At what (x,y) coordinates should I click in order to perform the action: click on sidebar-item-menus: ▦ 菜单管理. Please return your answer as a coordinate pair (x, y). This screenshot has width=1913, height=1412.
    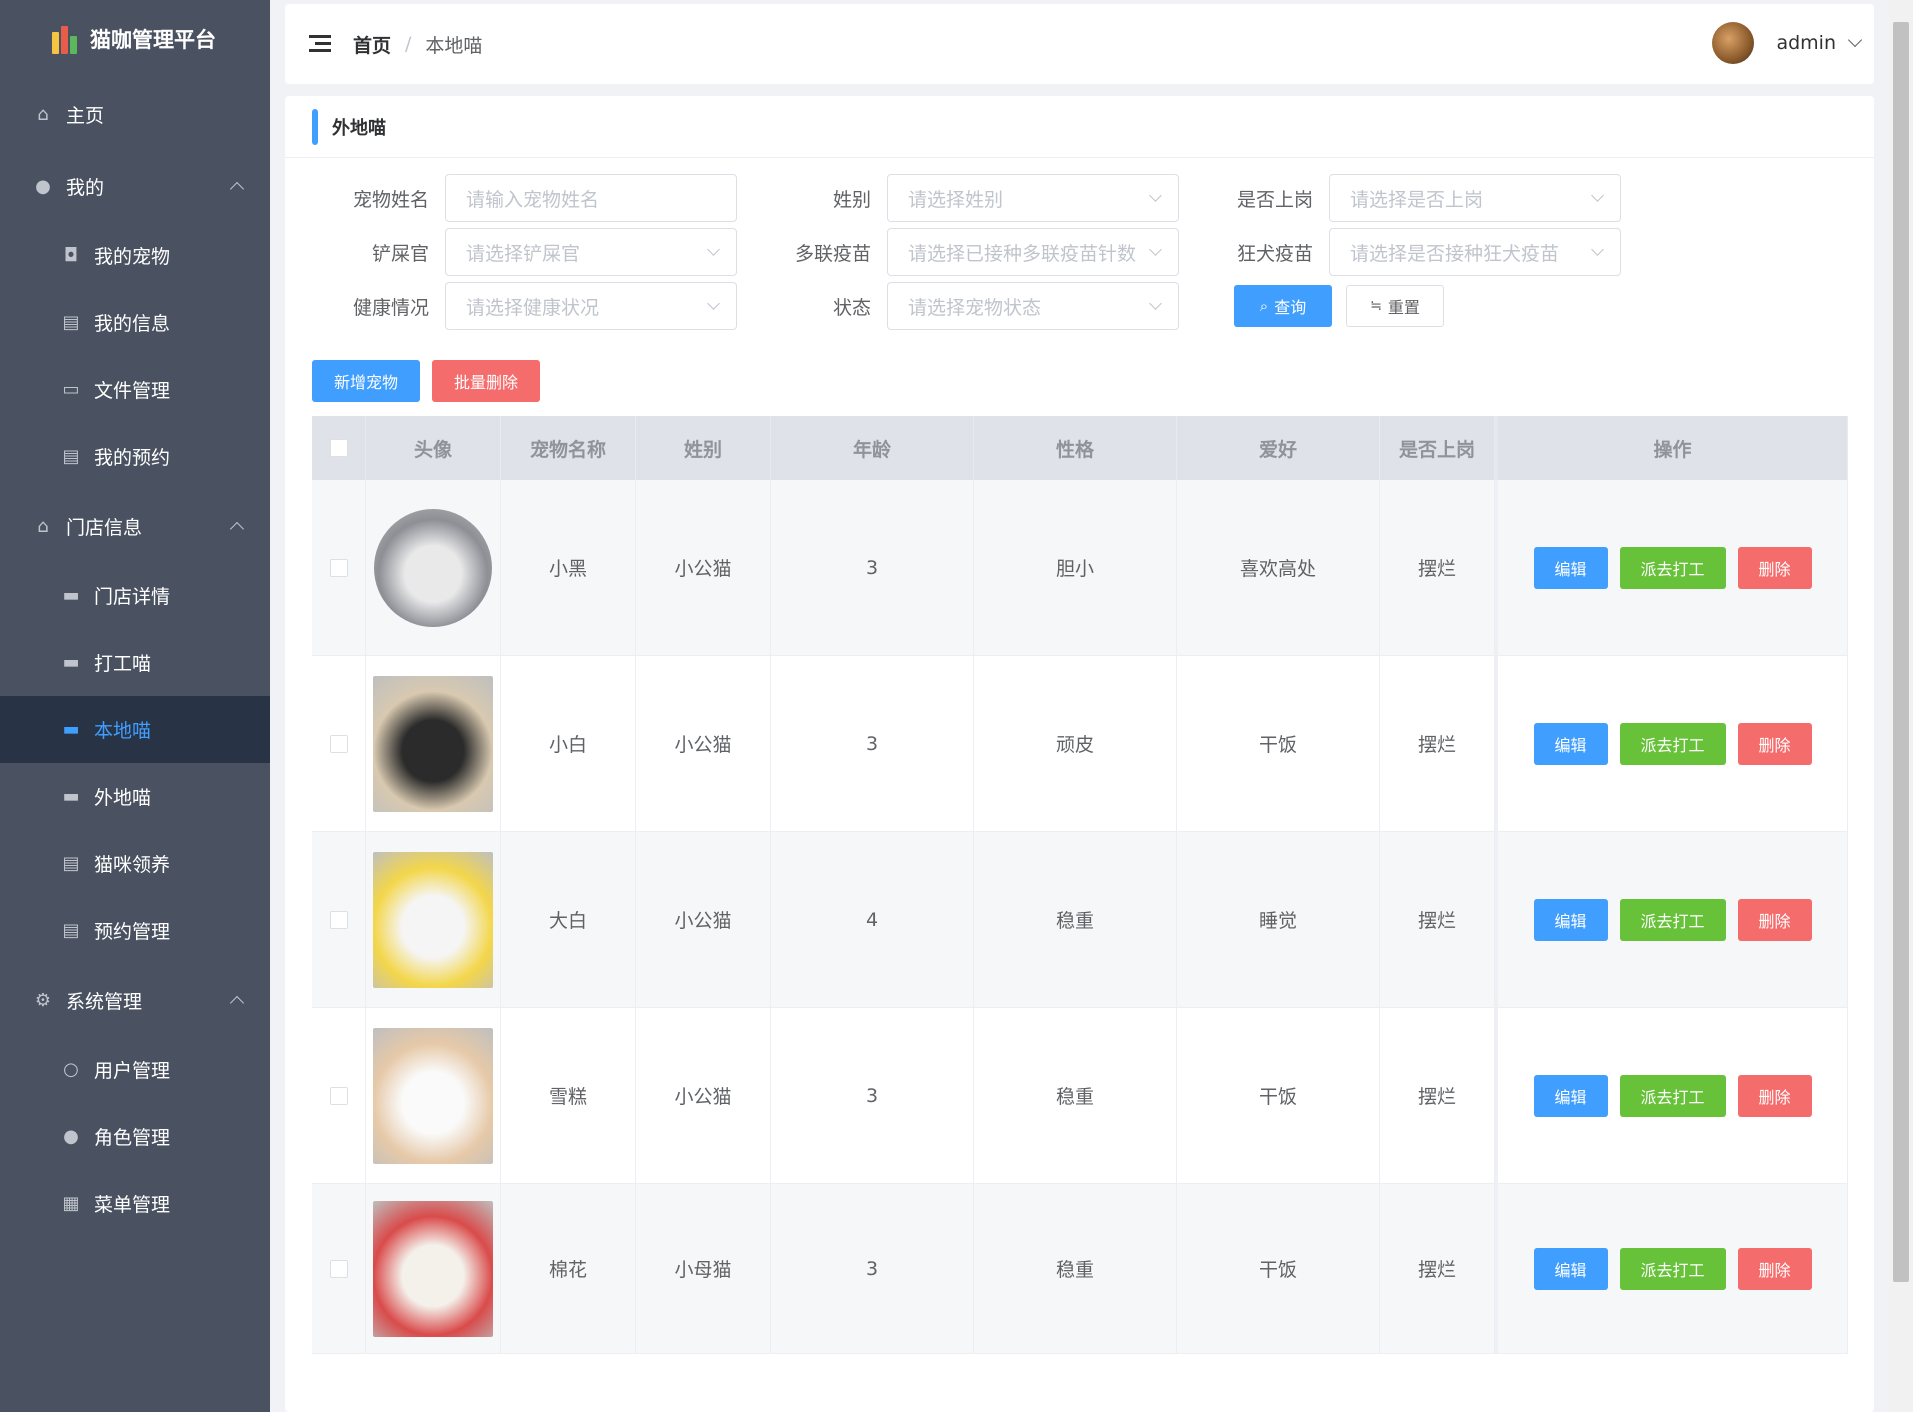
    Looking at the image, I should click on (135, 1203).